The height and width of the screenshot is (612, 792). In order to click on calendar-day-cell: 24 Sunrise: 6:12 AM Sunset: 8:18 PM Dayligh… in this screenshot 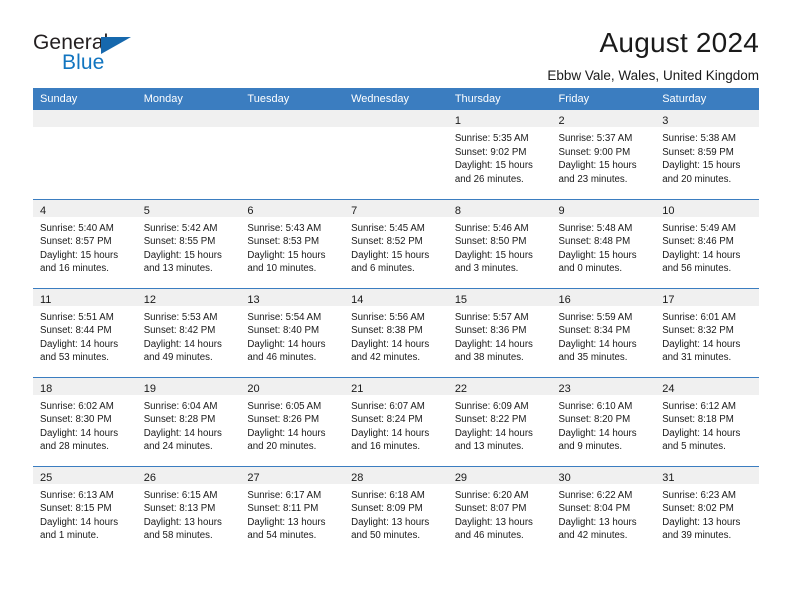, I will do `click(707, 421)`.